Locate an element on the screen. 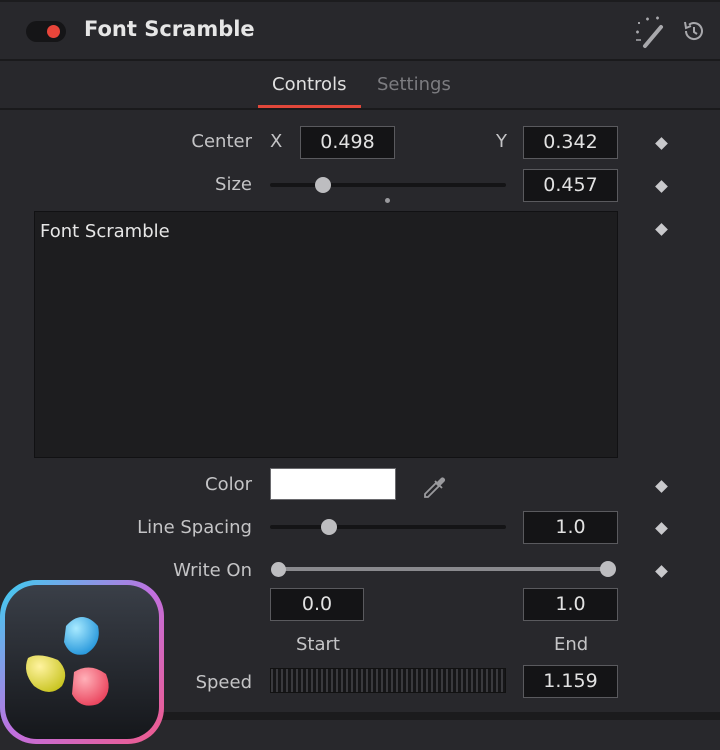 Image resolution: width=720 pixels, height=750 pixels. center-x-field: 0.498 is located at coordinates (347, 142).